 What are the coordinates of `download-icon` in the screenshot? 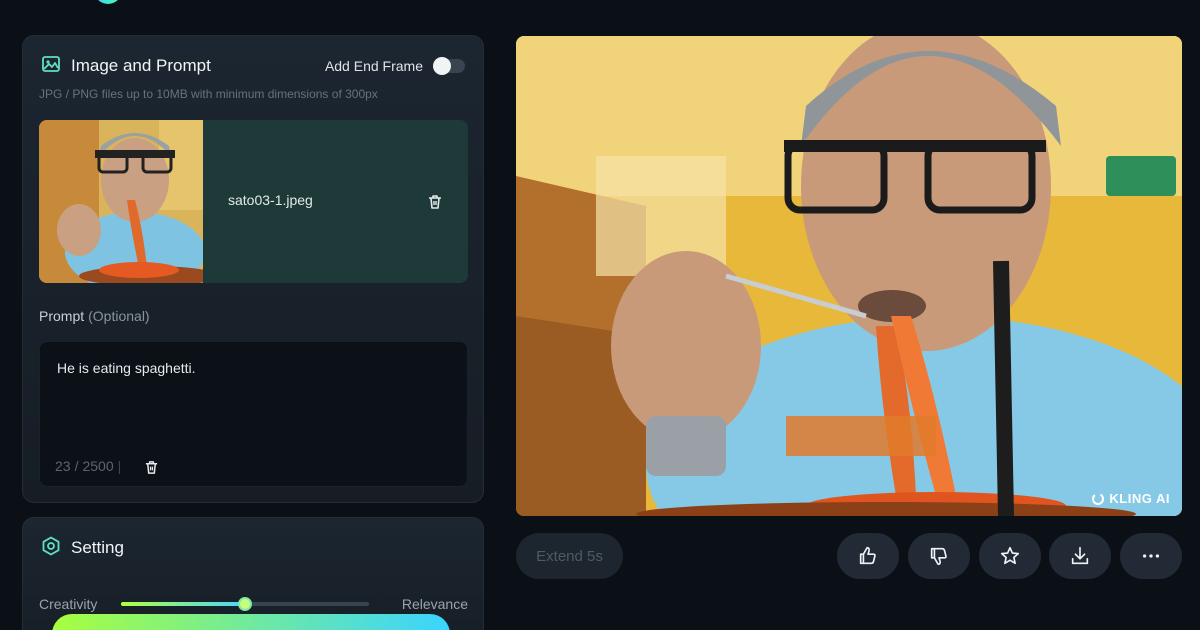 It's located at (1080, 555).